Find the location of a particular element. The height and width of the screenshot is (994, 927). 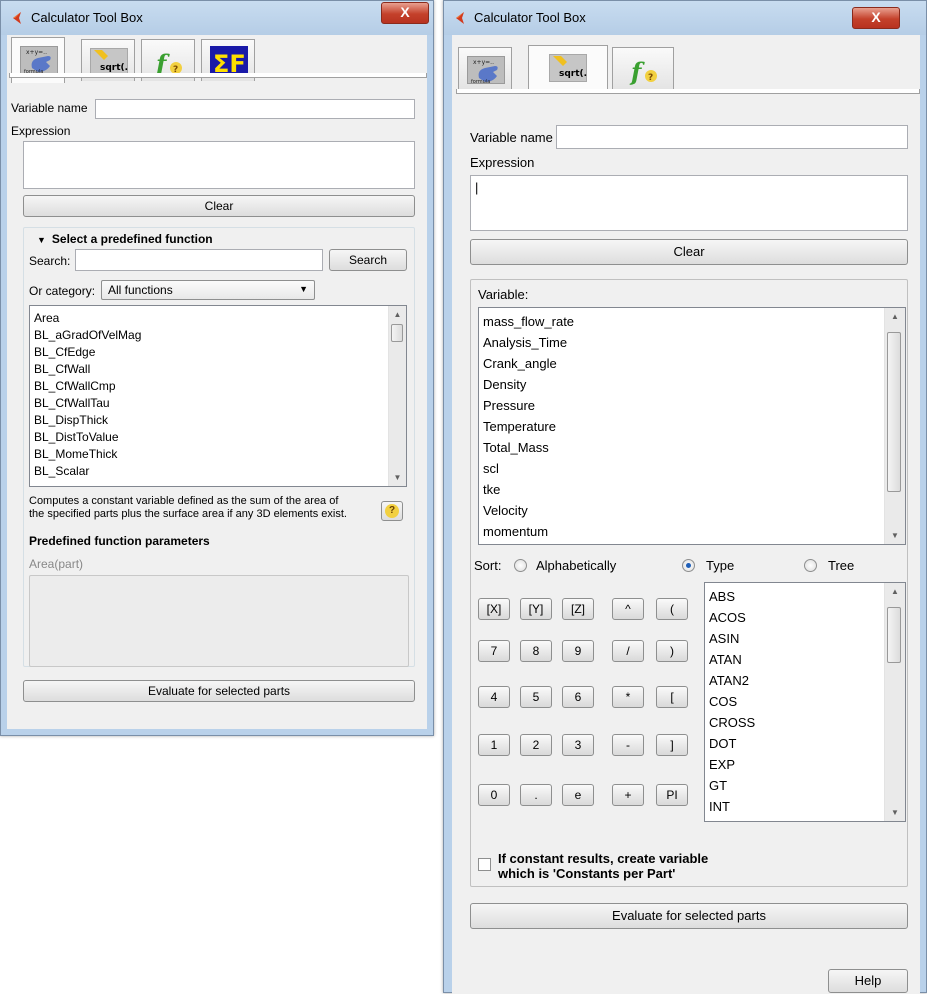

key-e: e is located at coordinates (578, 795).